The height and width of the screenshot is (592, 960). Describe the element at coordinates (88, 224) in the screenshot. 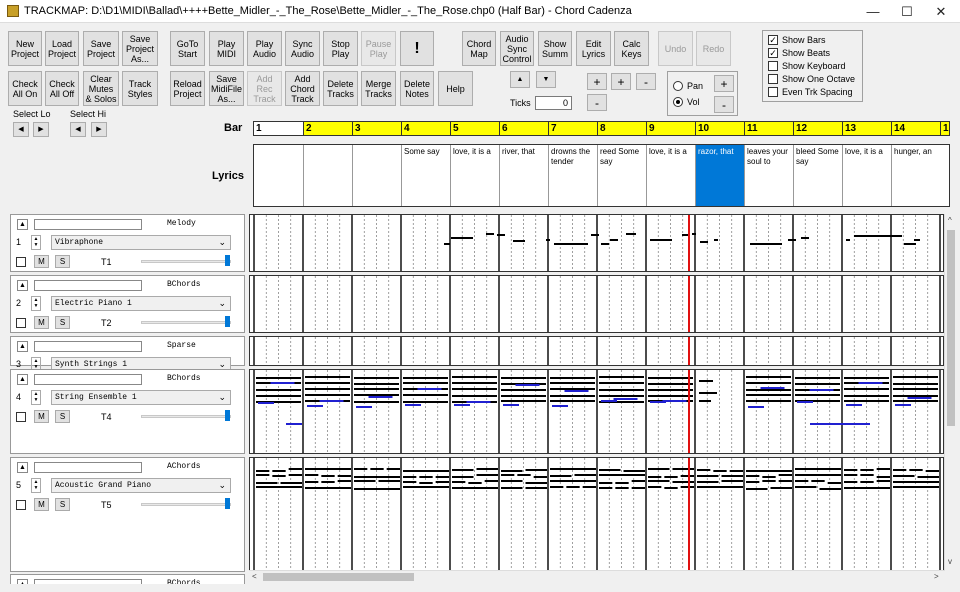

I see `track-note-field` at that location.